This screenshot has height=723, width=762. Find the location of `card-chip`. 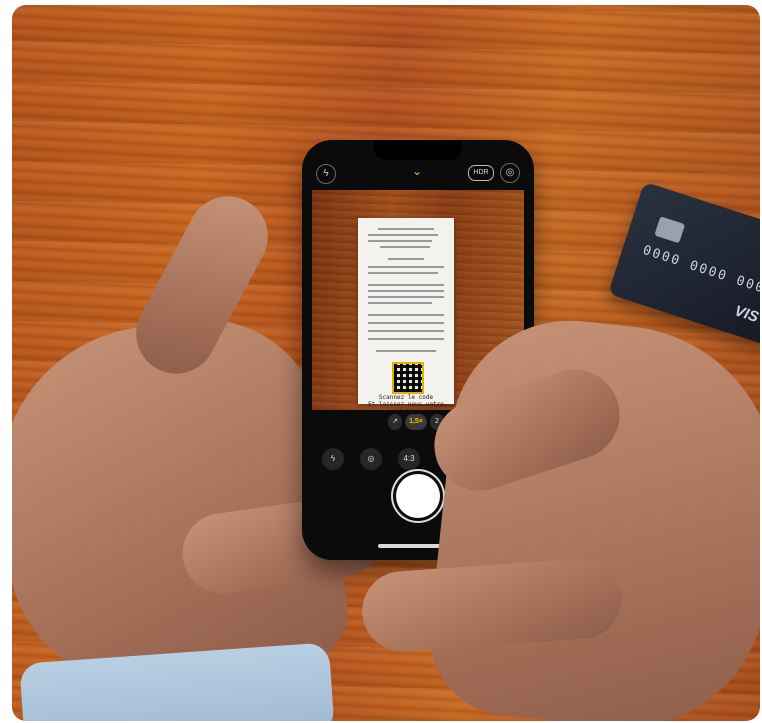

card-chip is located at coordinates (670, 230).